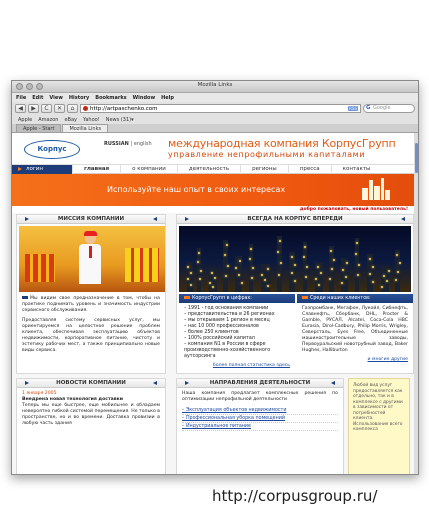 This screenshot has width=429, height=532. Describe the element at coordinates (144, 98) in the screenshot. I see `menu-window: Window` at that location.